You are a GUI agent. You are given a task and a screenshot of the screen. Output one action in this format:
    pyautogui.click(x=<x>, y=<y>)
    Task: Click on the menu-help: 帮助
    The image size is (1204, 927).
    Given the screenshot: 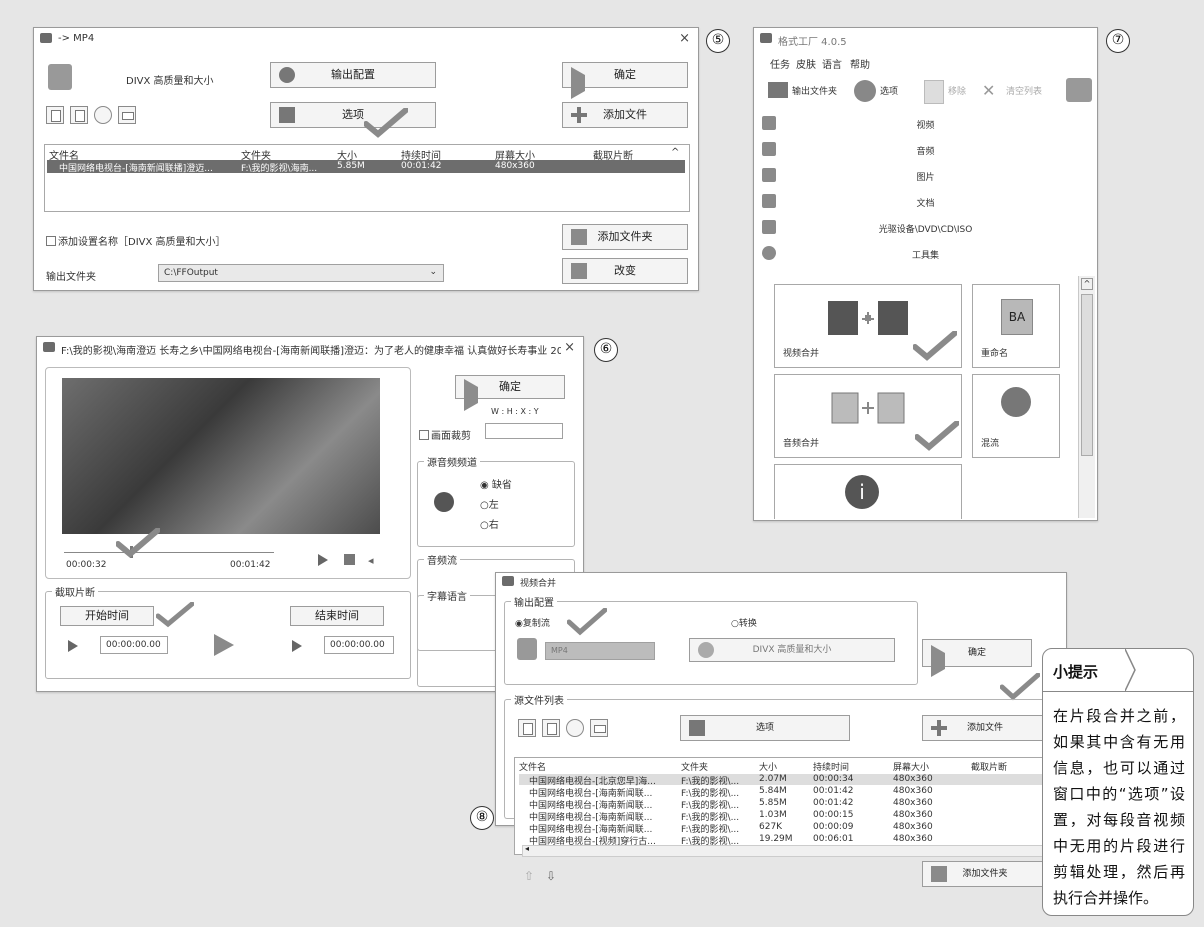 What is the action you would take?
    pyautogui.click(x=860, y=63)
    